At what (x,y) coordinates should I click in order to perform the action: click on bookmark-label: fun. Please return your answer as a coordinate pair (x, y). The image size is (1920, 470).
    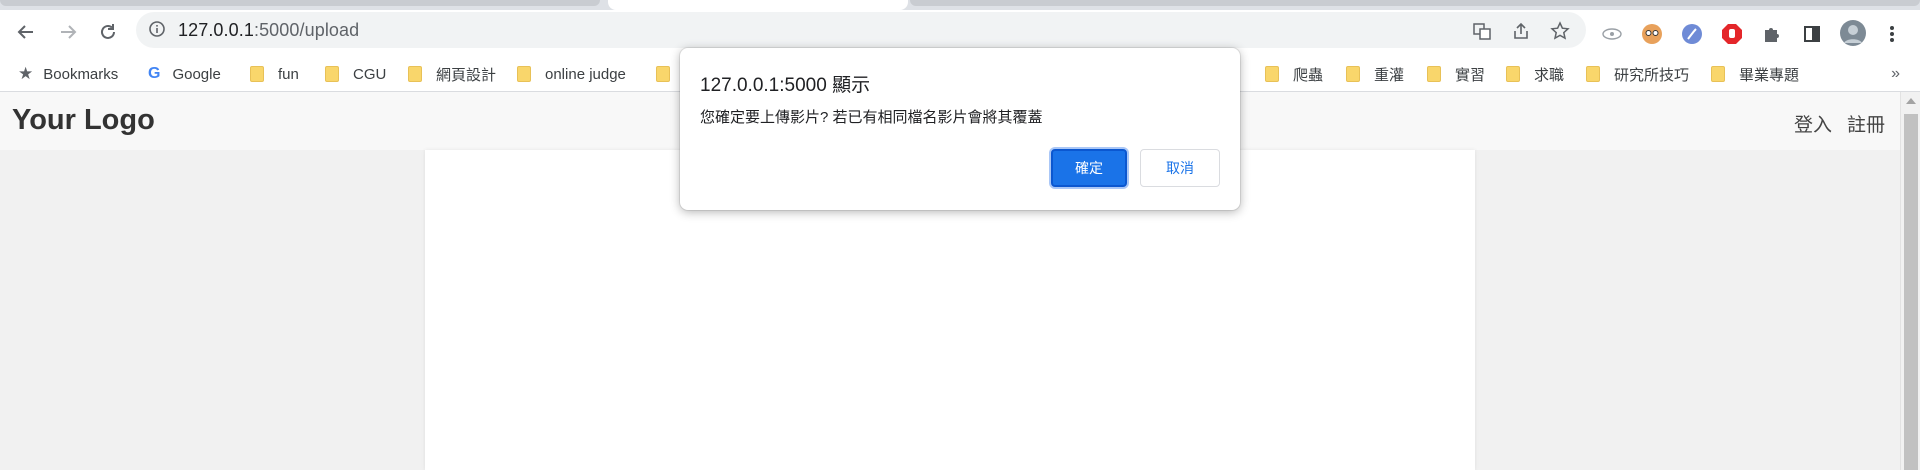
    Looking at the image, I should click on (288, 74).